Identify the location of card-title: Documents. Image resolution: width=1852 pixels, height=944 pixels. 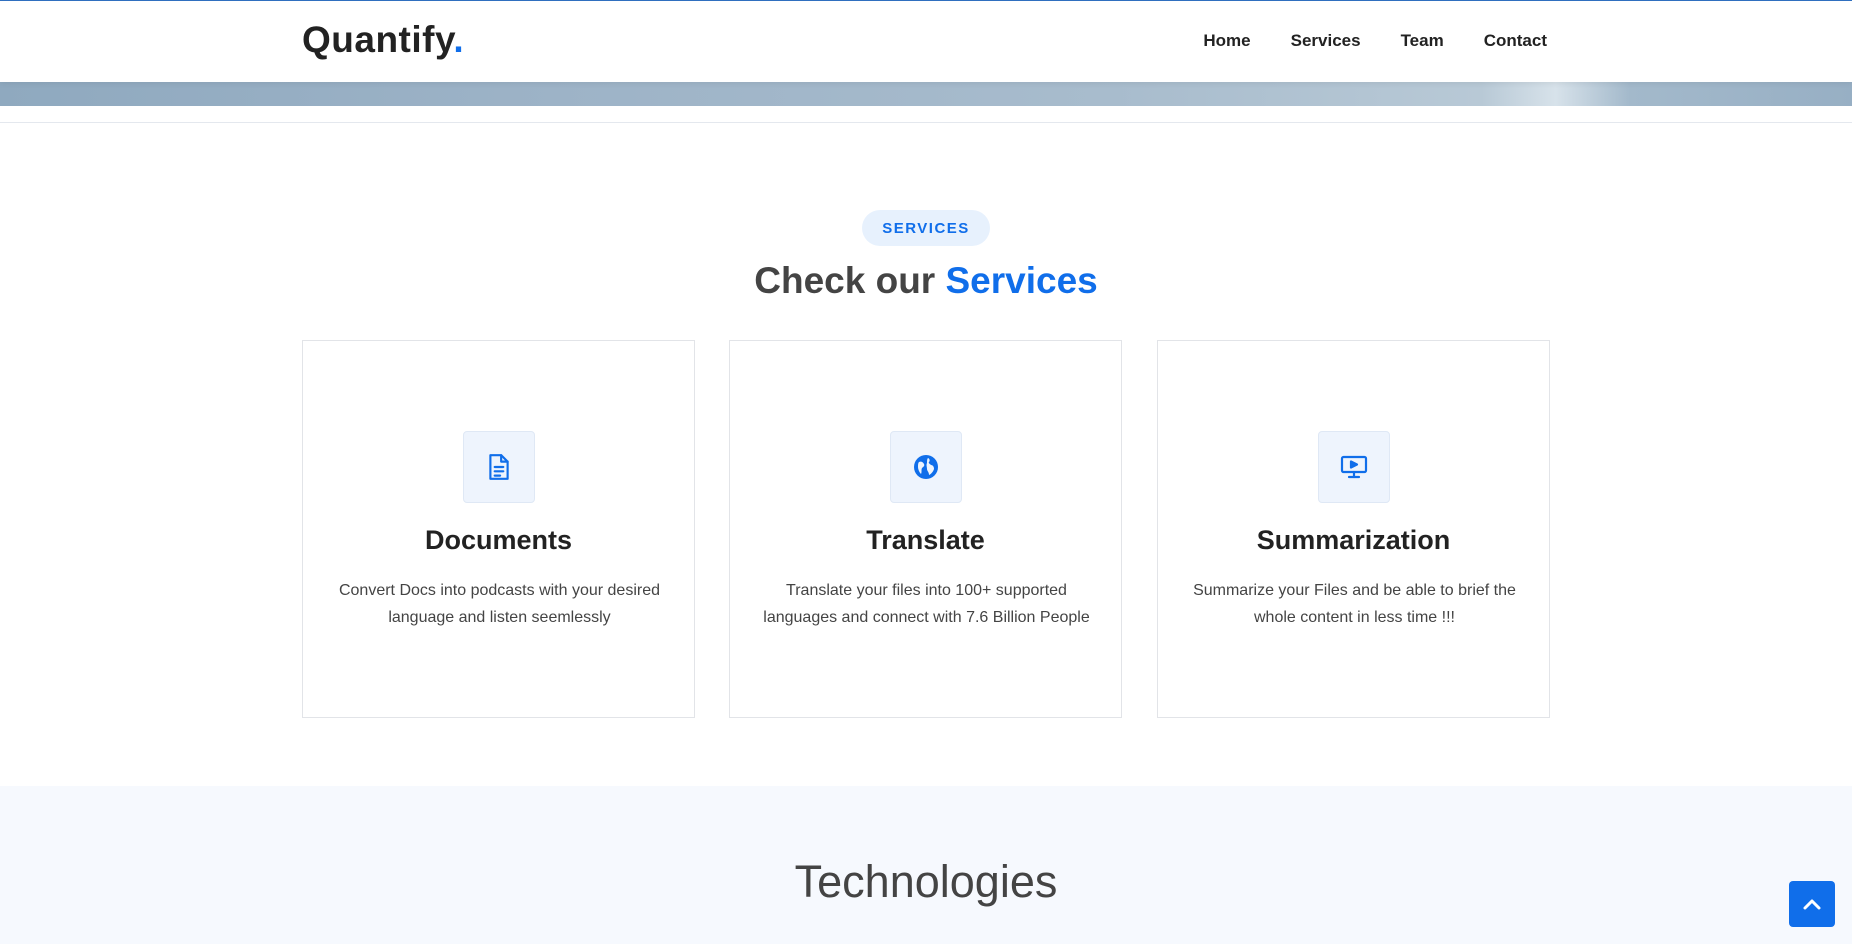
(498, 540).